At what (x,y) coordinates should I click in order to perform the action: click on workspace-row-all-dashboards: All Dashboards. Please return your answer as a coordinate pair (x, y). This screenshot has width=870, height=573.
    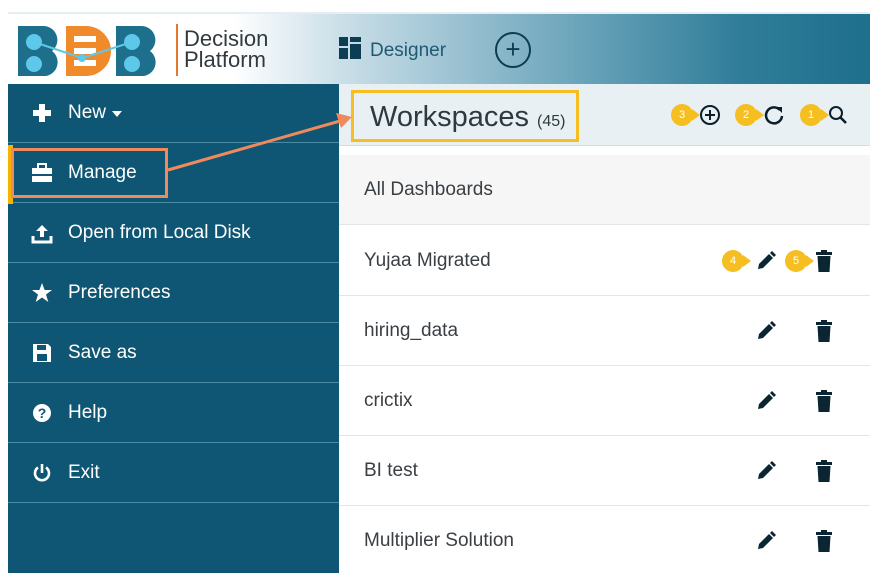
    Looking at the image, I should click on (604, 190).